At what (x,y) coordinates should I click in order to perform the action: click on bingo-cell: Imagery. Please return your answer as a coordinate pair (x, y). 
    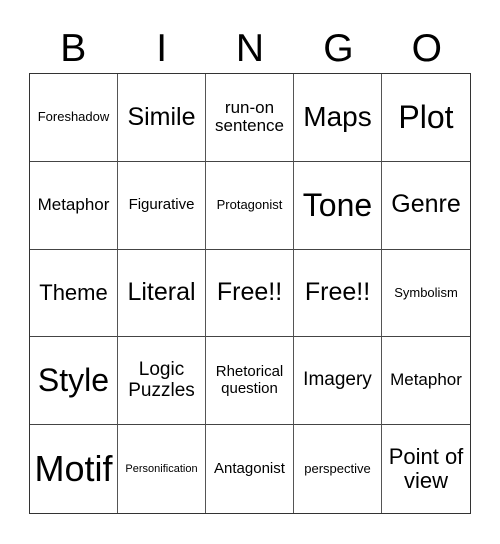
    Looking at the image, I should click on (338, 381).